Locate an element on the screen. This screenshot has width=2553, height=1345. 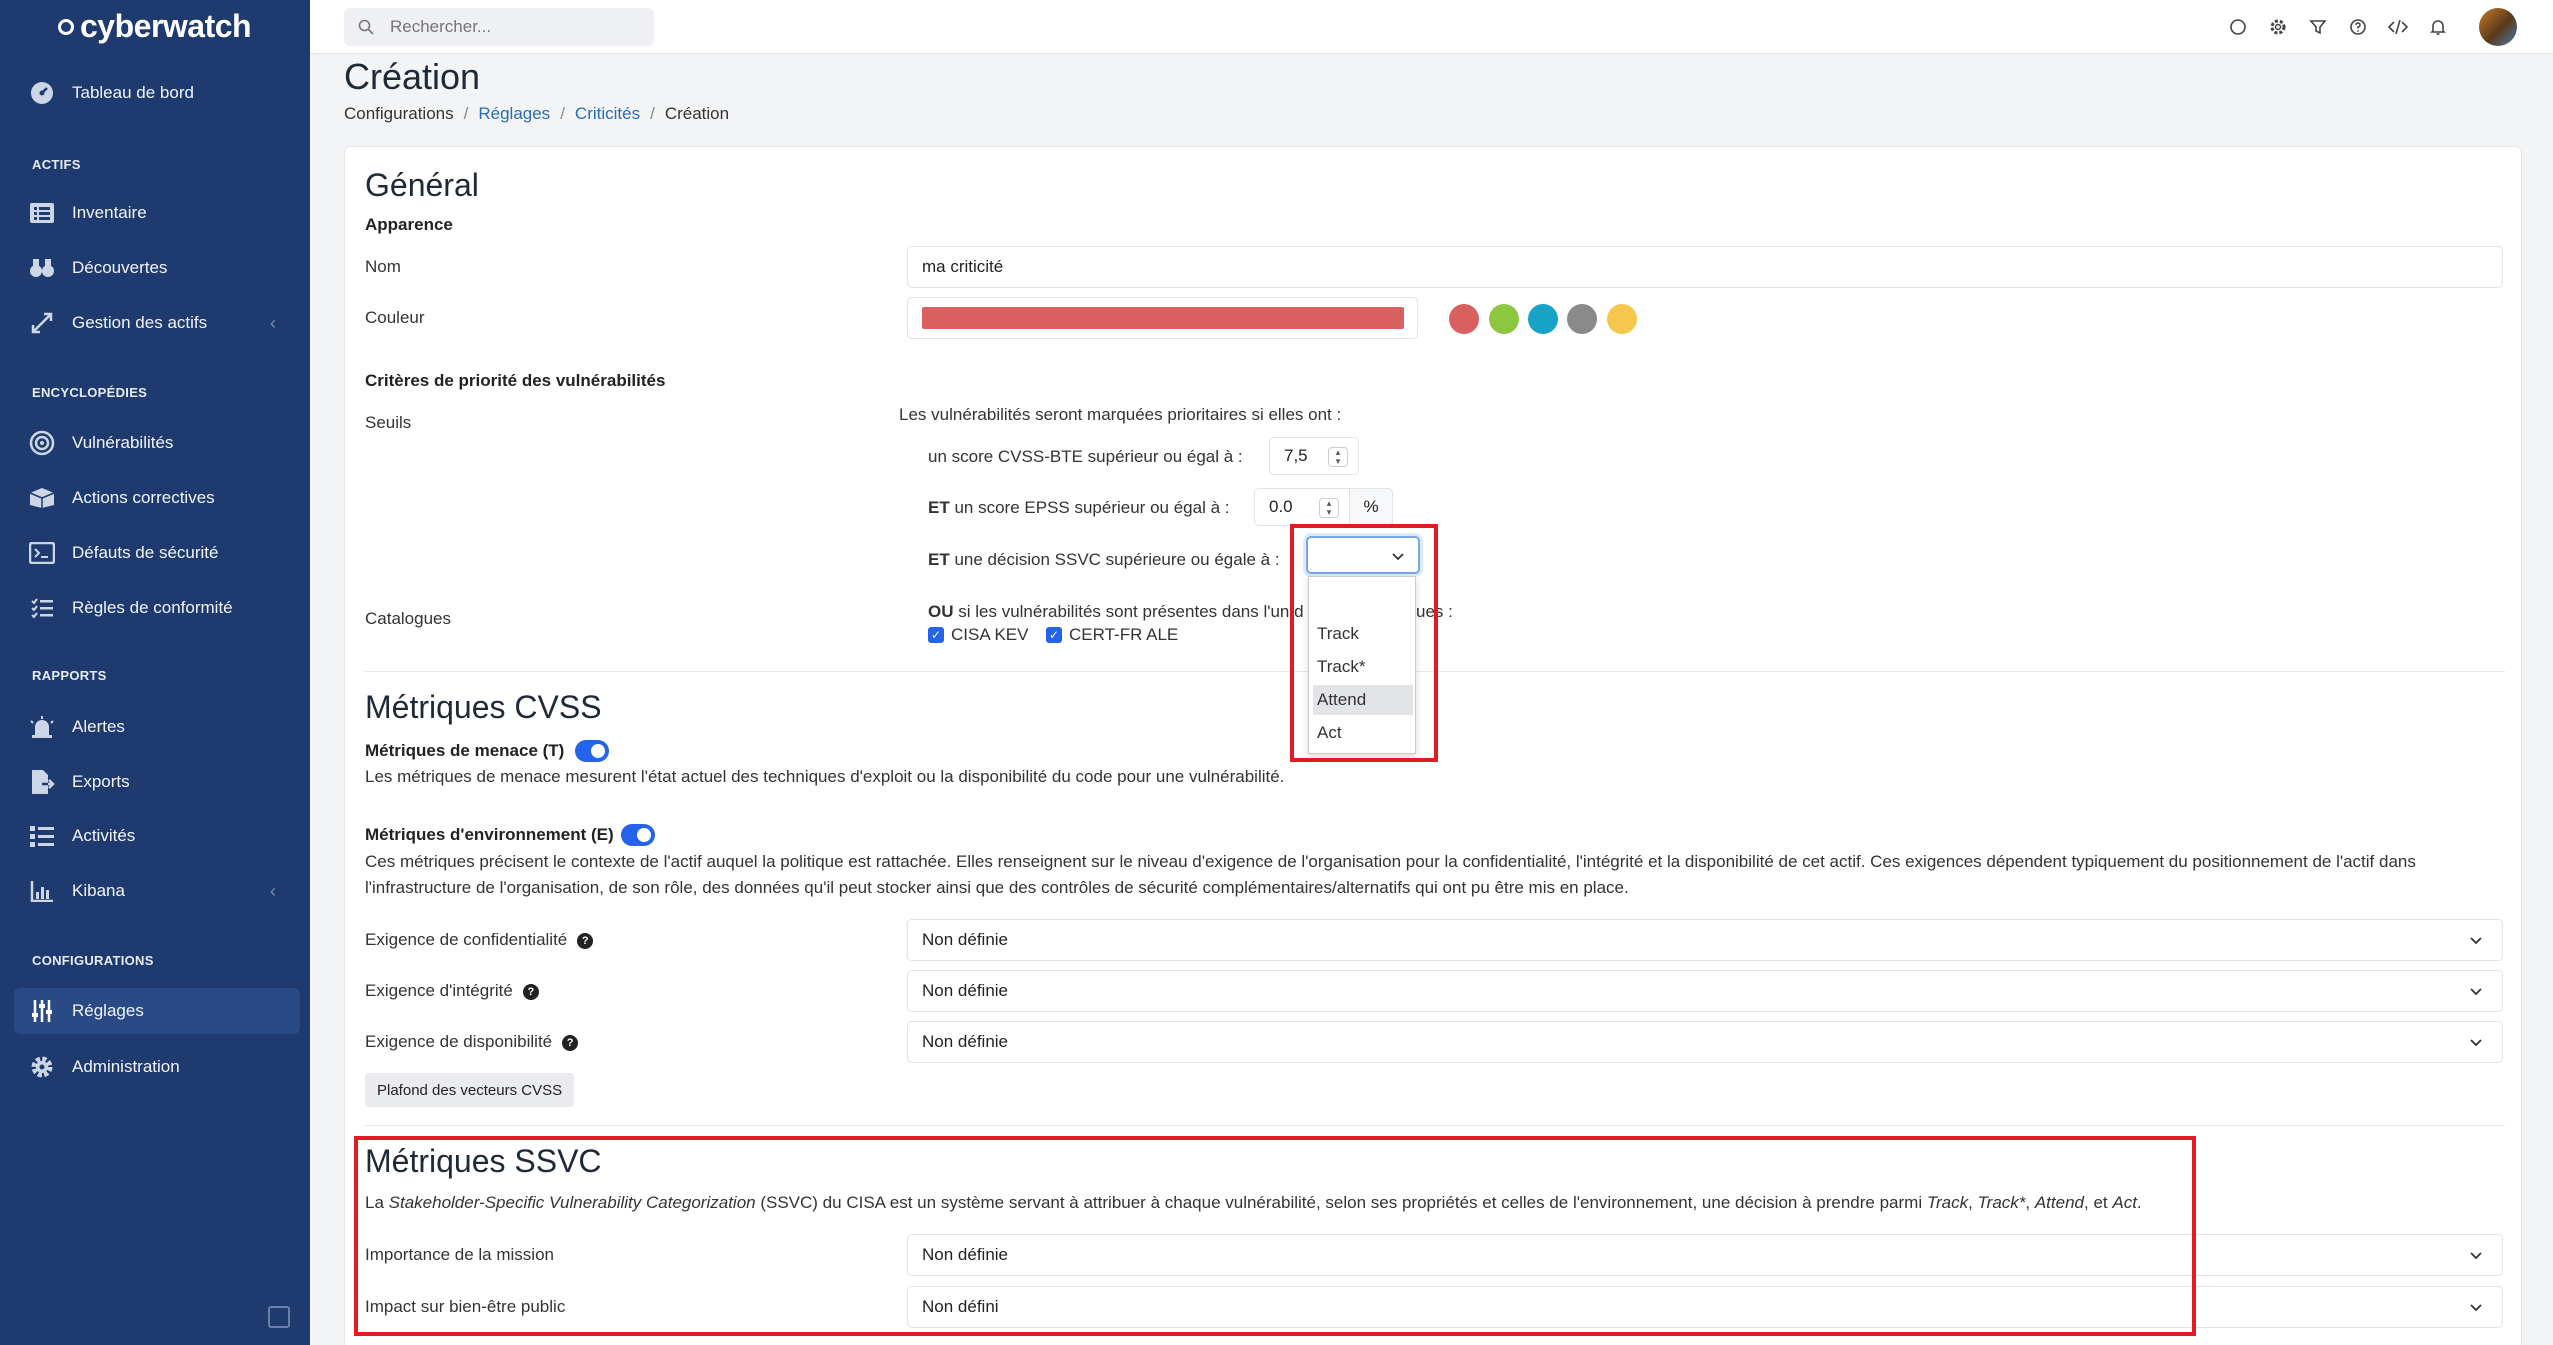
cvss-ceiling-button: Plafond des vecteurs CVSS is located at coordinates (470, 1090).